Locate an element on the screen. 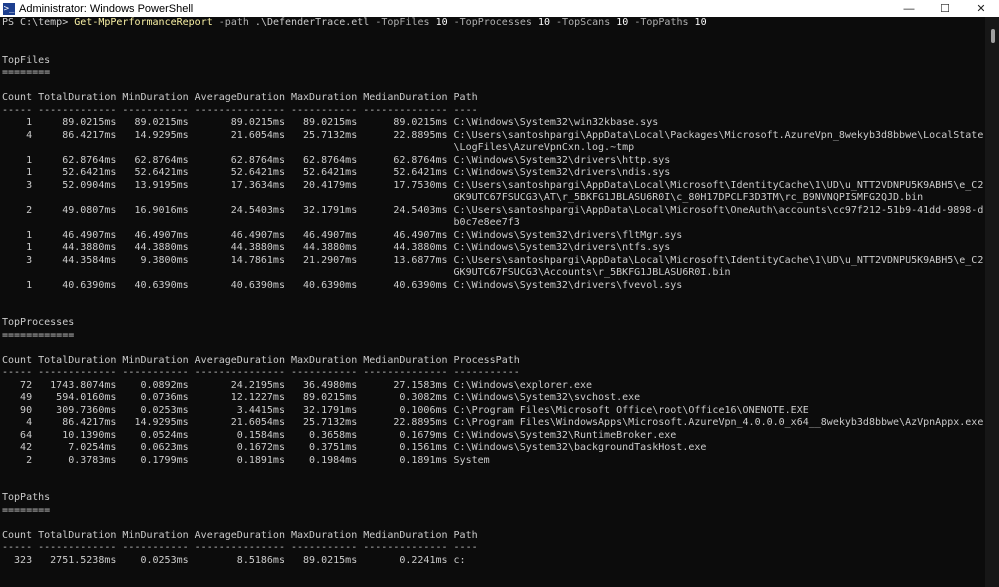 Image resolution: width=999 pixels, height=587 pixels. window-title: Administrator: Windows PowerShell is located at coordinates (106, 8).